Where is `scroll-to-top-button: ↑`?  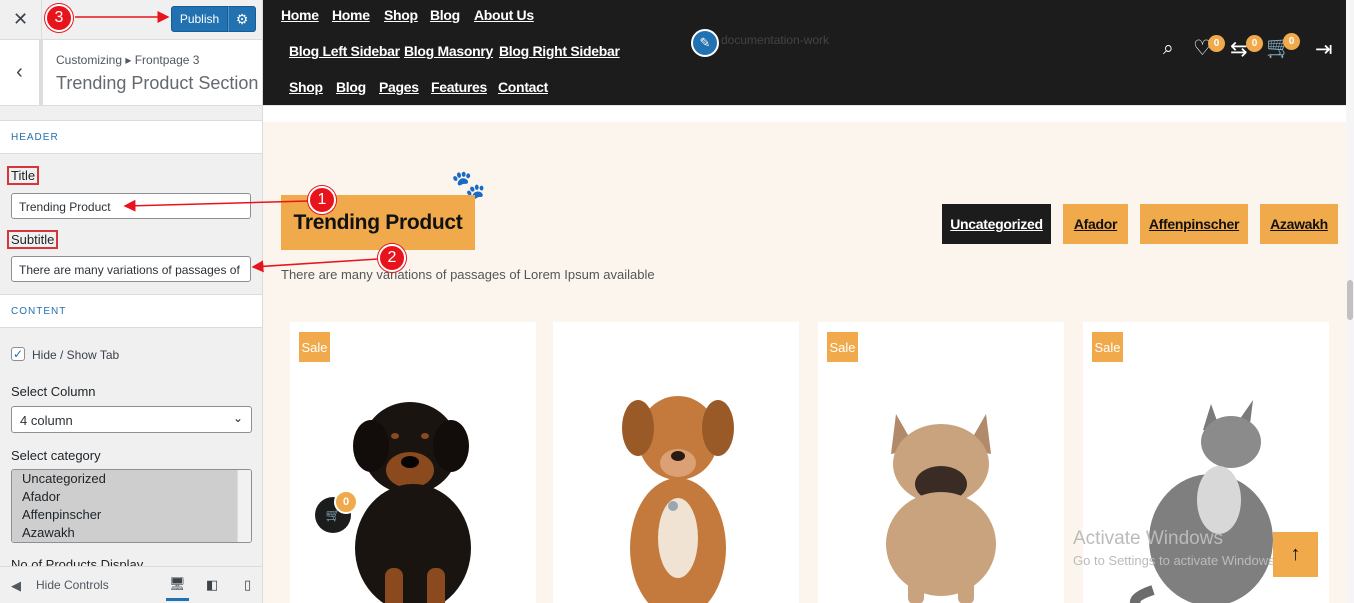 scroll-to-top-button: ↑ is located at coordinates (1295, 554).